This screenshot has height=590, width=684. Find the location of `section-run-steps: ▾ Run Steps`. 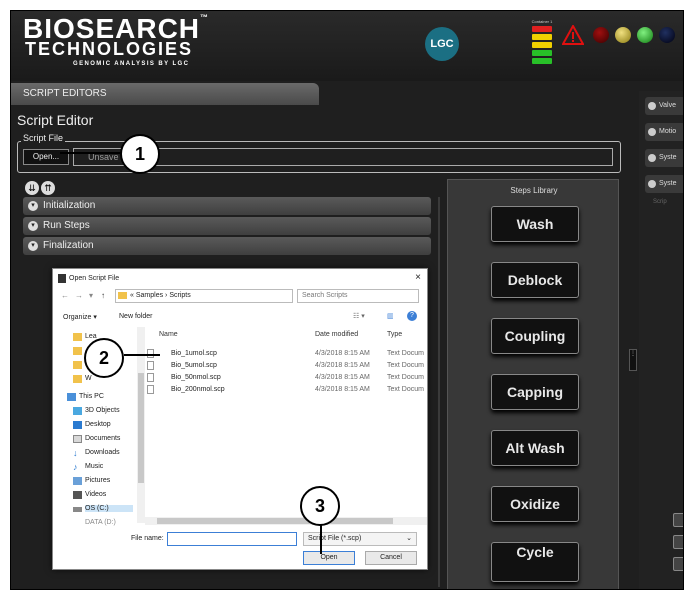

section-run-steps: ▾ Run Steps is located at coordinates (227, 226).